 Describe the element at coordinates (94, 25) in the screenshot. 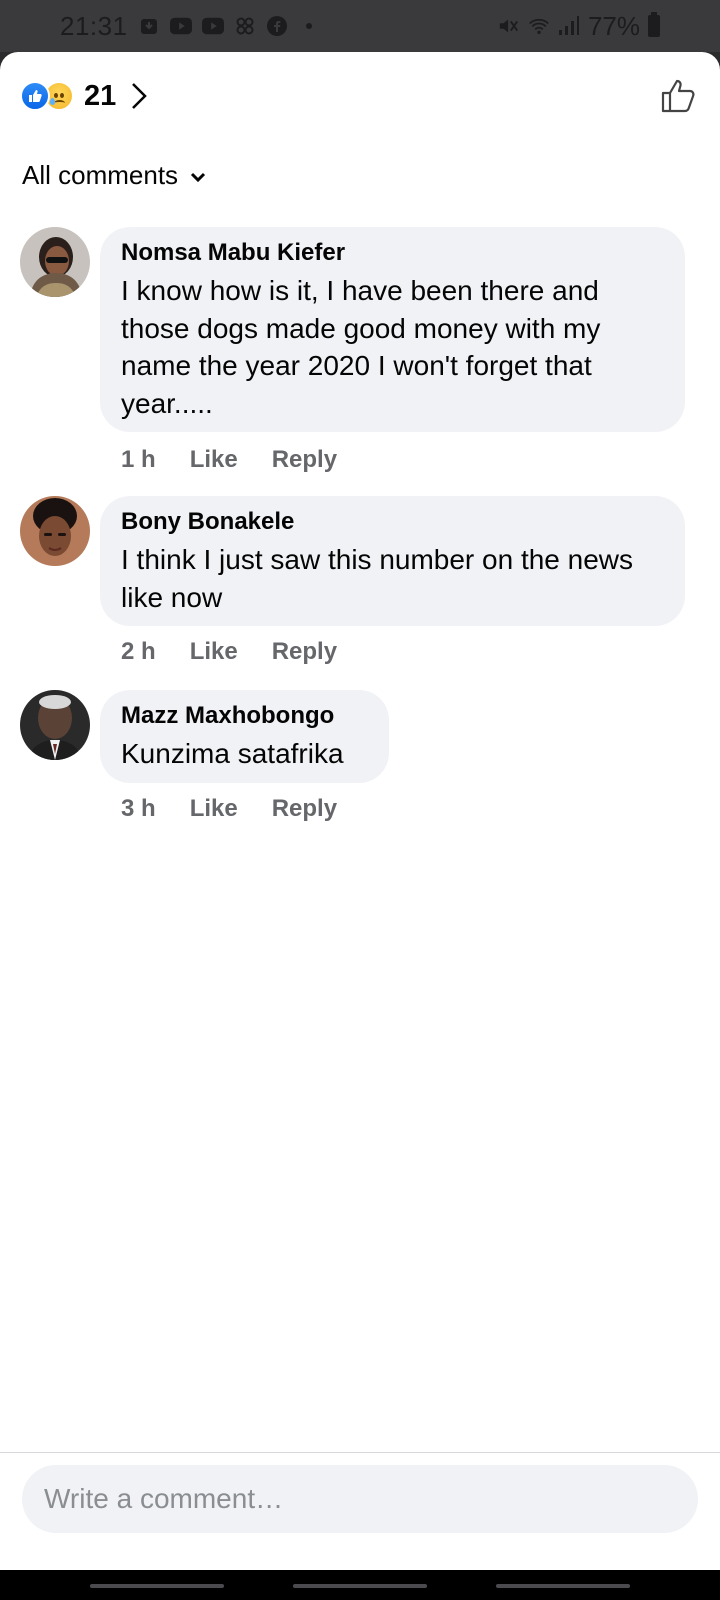

I see `status-time: 21:31` at that location.